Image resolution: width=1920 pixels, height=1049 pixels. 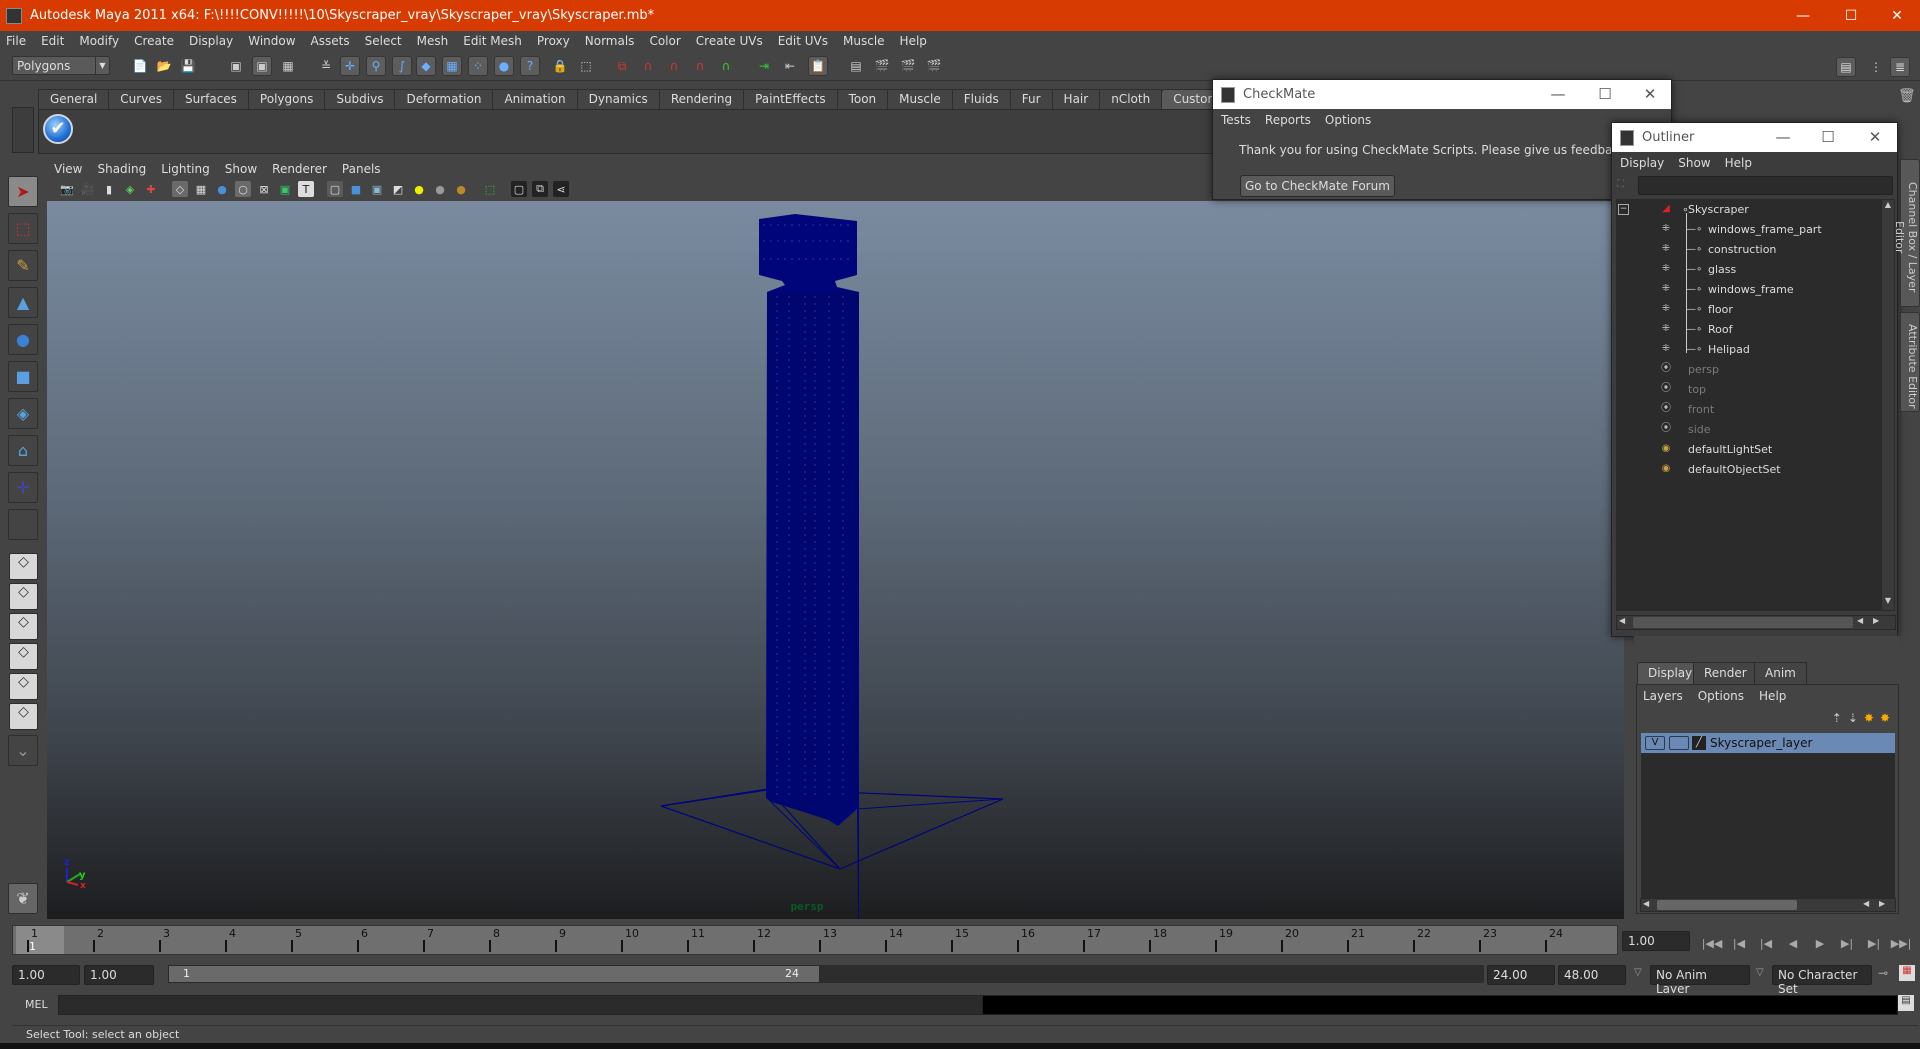 I want to click on layer-menu-help: Help, so click(x=1772, y=696).